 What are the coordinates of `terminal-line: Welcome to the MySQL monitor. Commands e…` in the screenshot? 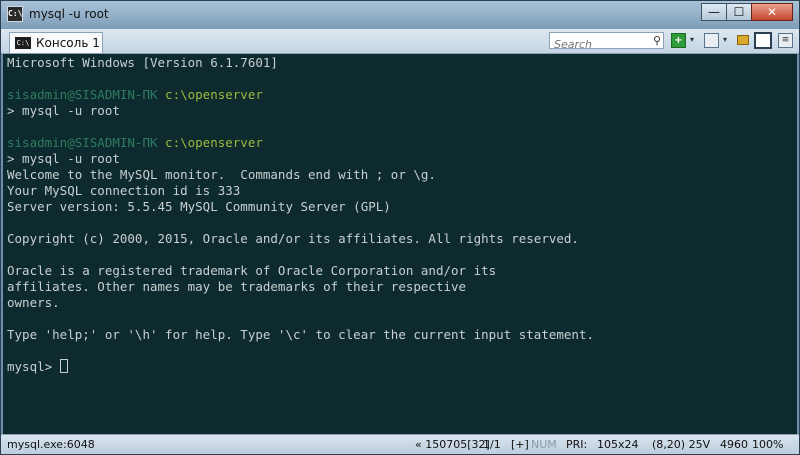 It's located at (221, 174).